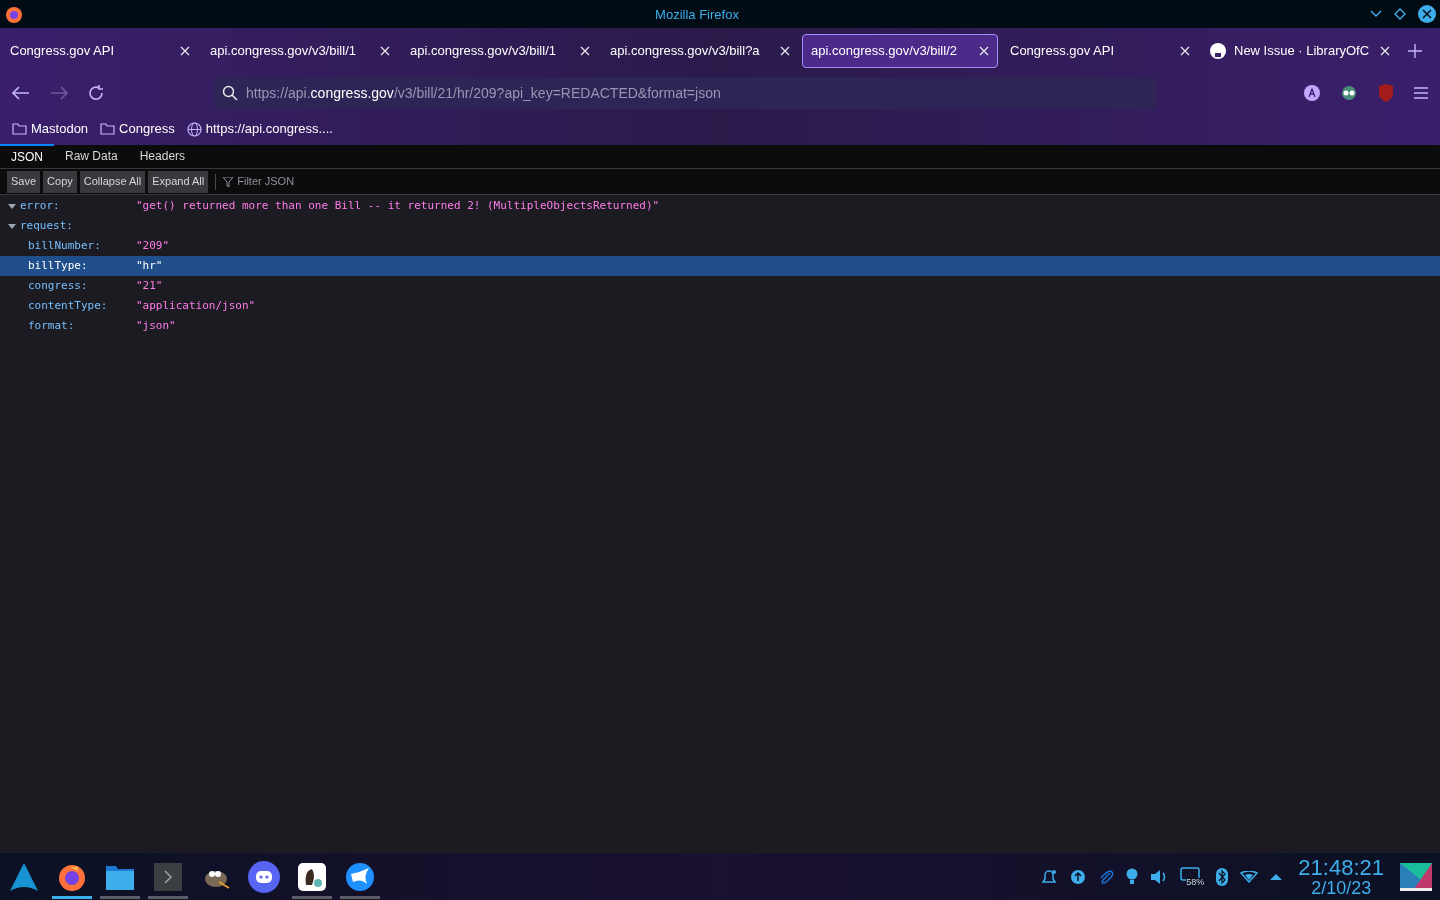 The width and height of the screenshot is (1440, 900). I want to click on maximize-icon, so click(1400, 14).